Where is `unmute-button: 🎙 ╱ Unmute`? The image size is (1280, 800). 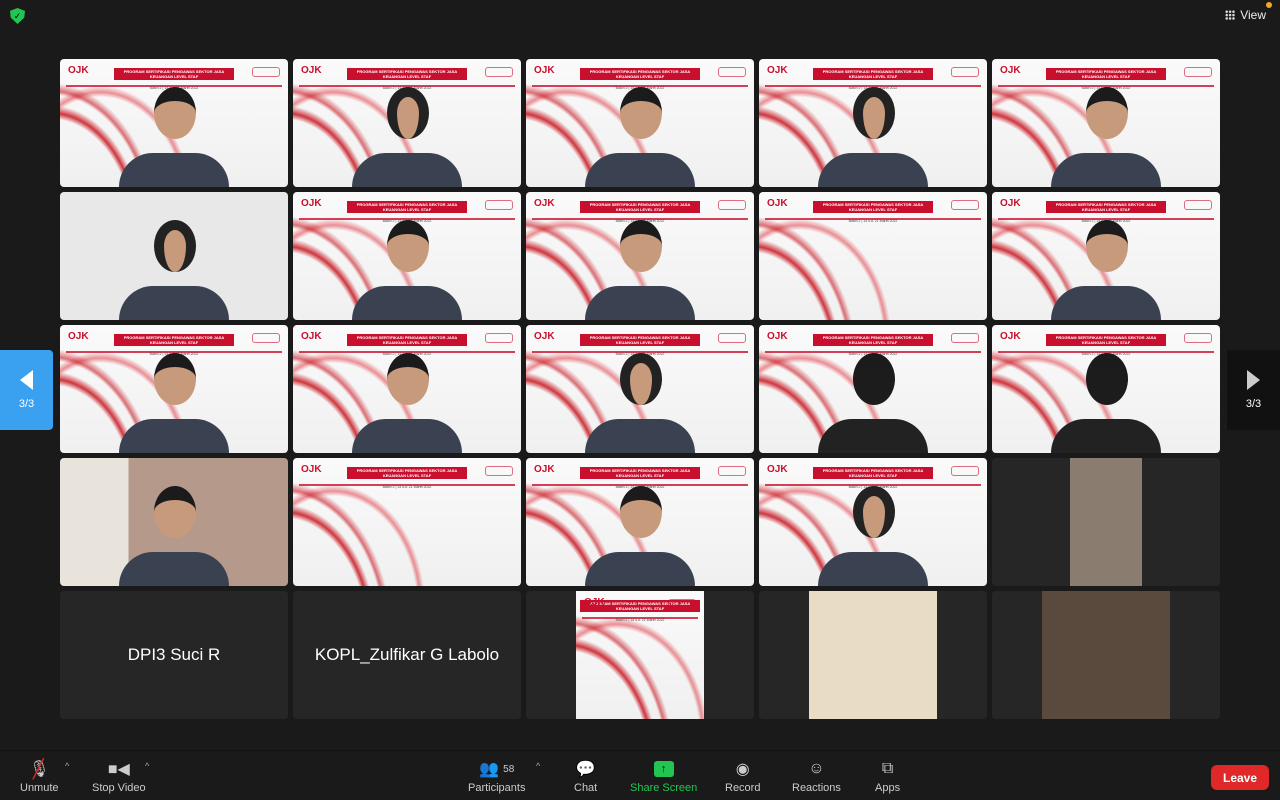
unmute-button: 🎙 ╱ Unmute is located at coordinates (39, 776).